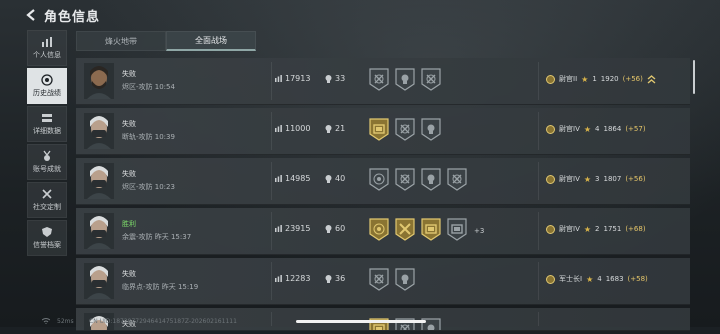 The height and width of the screenshot is (334, 720). What do you see at coordinates (612, 229) in the screenshot?
I see `rank-points: 1751` at bounding box center [612, 229].